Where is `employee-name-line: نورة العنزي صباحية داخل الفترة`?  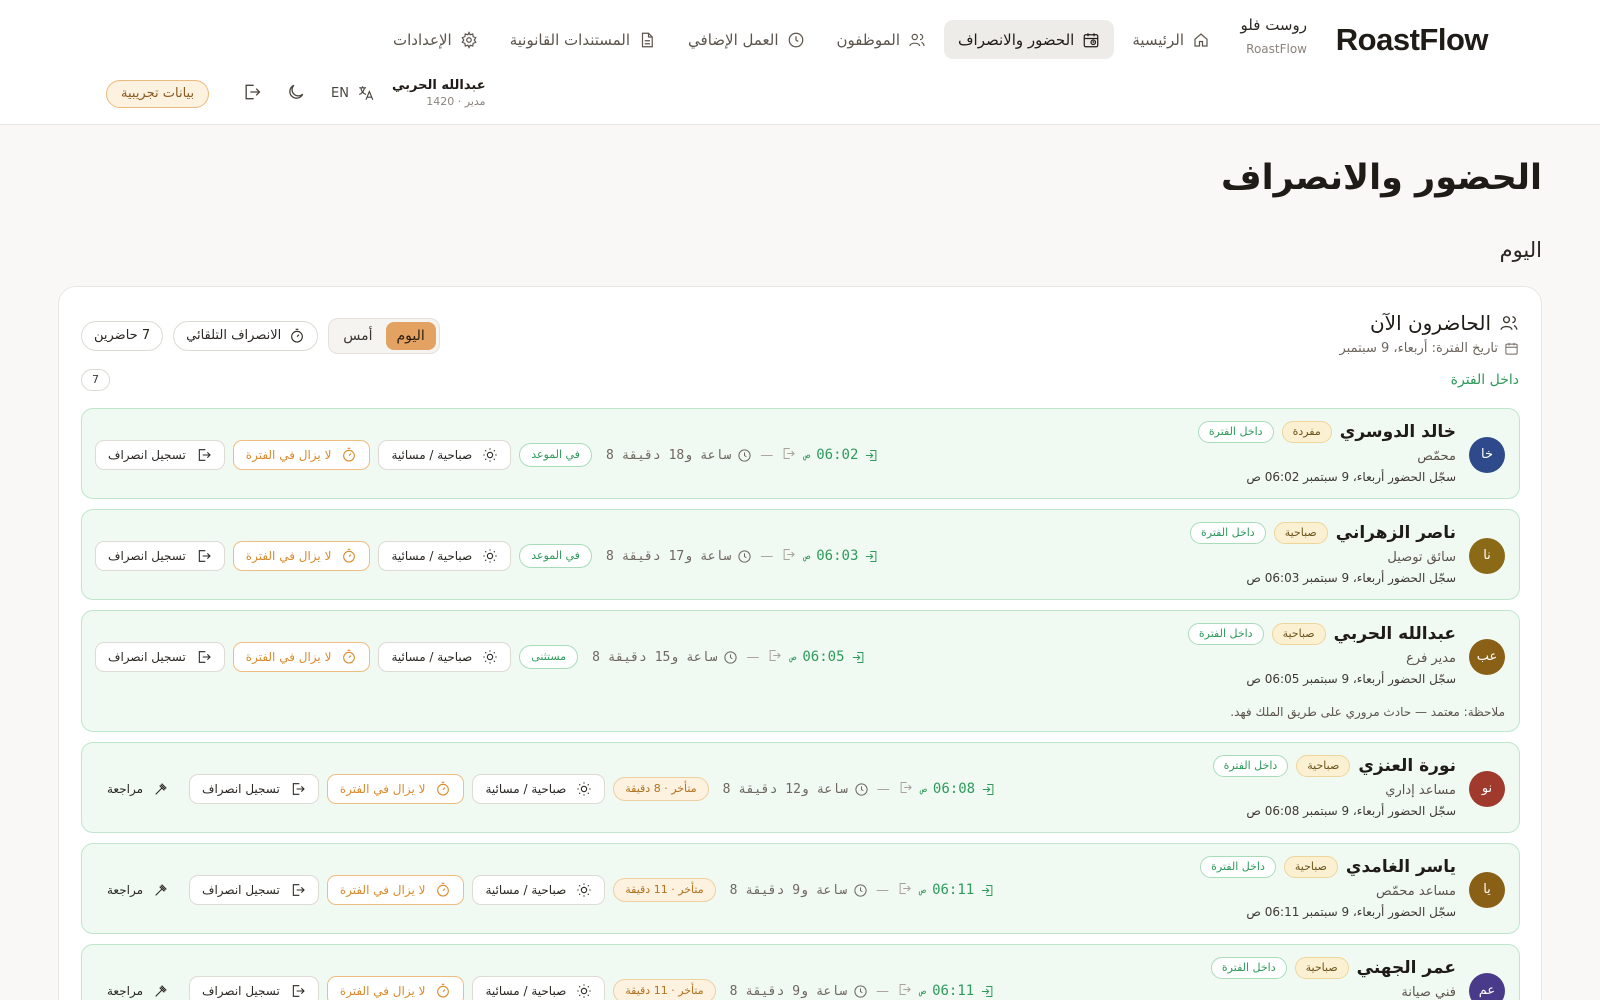 employee-name-line: نورة العنزي صباحية داخل الفترة is located at coordinates (1334, 766).